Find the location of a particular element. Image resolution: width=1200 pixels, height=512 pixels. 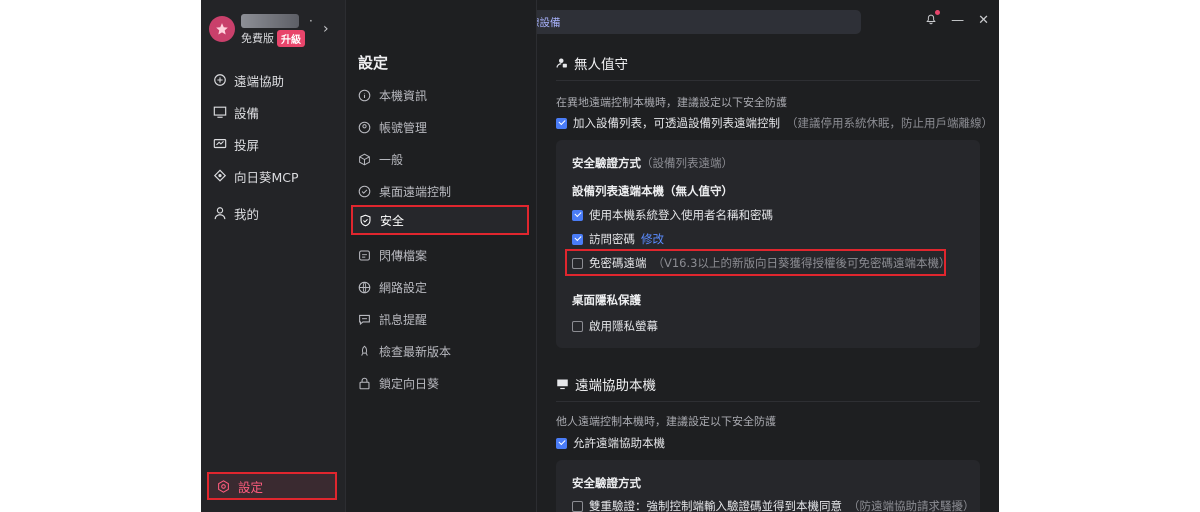

shield-icon is located at coordinates (365, 220).